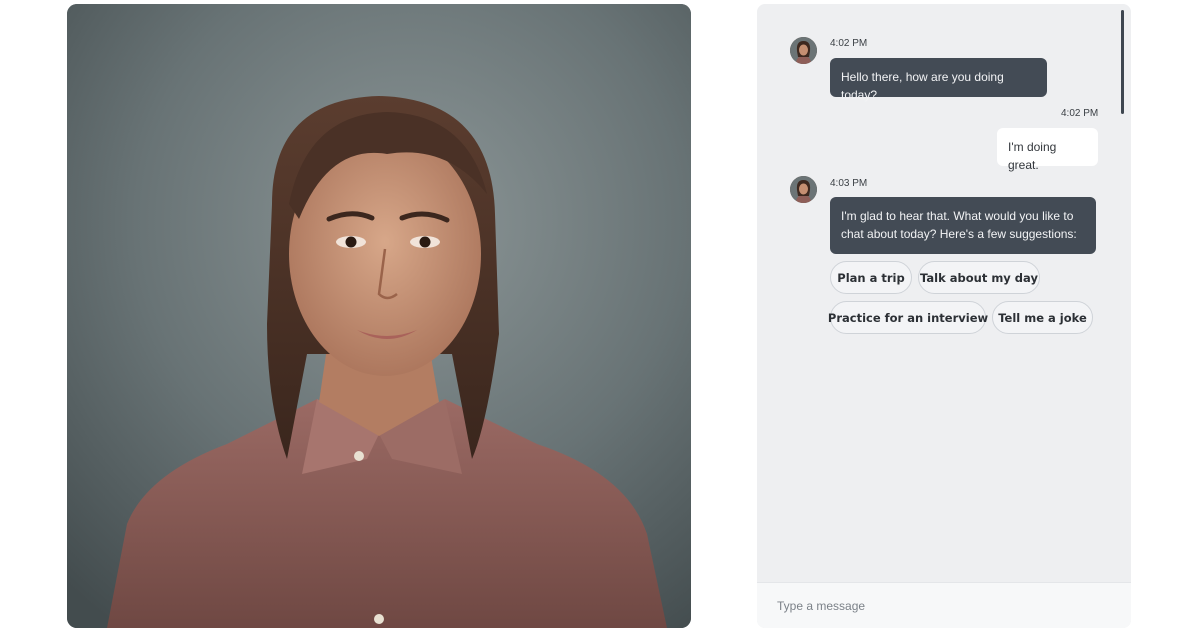 This screenshot has height=630, width=1200. Describe the element at coordinates (1122, 62) in the screenshot. I see `chat-scrollbar` at that location.